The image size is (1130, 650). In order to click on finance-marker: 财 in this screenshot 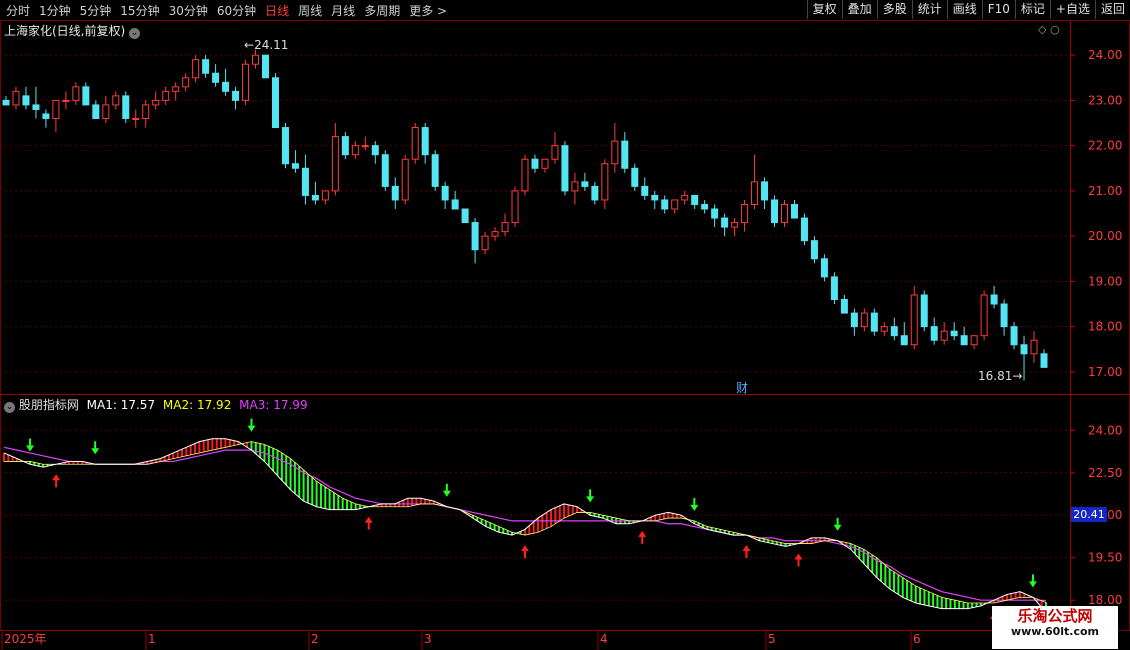, I will do `click(742, 387)`.